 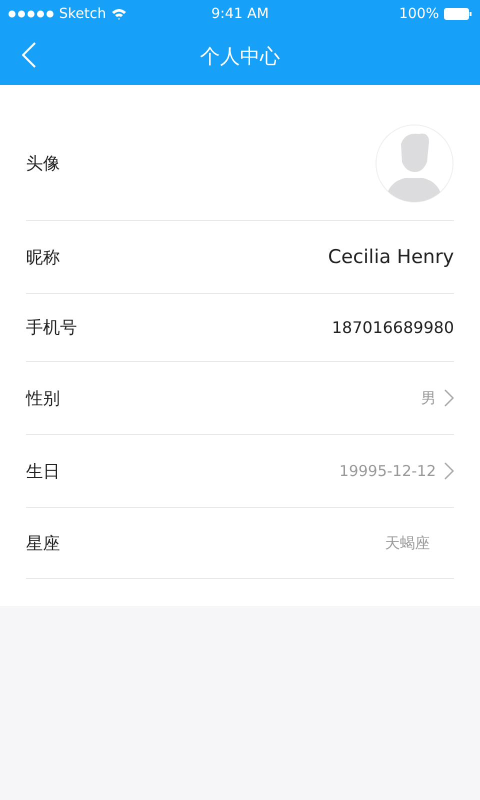 What do you see at coordinates (43, 543) in the screenshot?
I see `field-label: 星座` at bounding box center [43, 543].